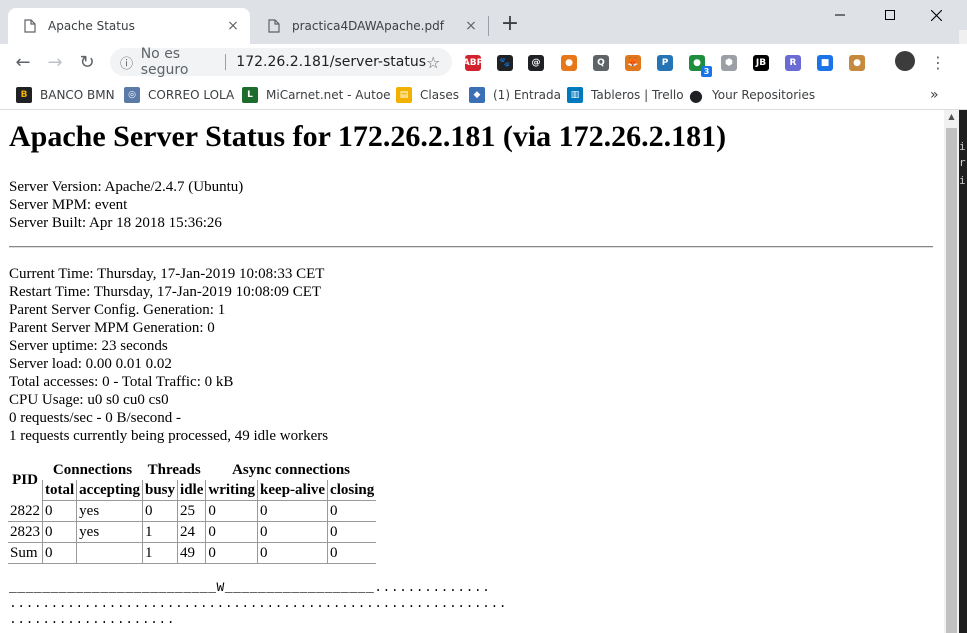  I want to click on table-row: Sum 0 1 49 0 0 0, so click(192, 553).